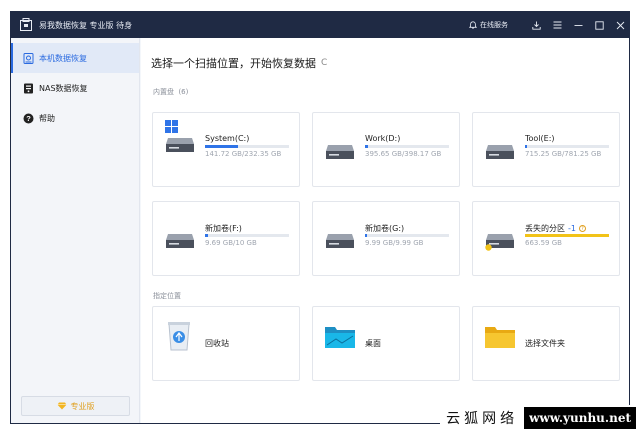 The width and height of the screenshot is (640, 435). I want to click on location-card-desktop: 桌面, so click(386, 343).